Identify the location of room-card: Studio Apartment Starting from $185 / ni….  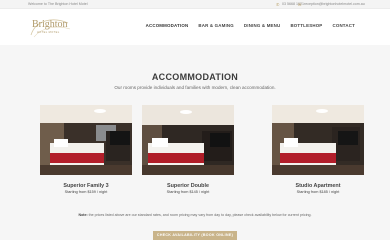
(318, 149).